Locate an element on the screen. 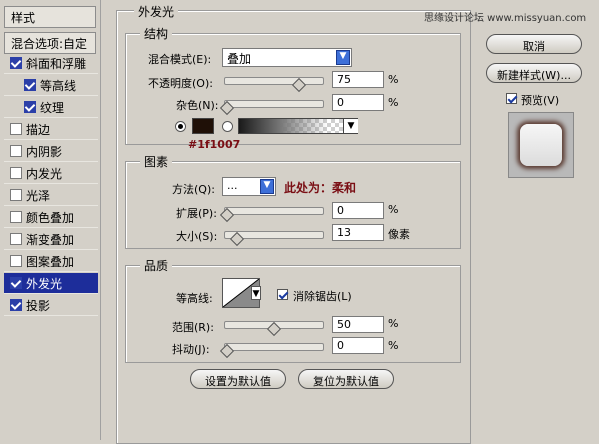 The image size is (599, 444). preview-shape is located at coordinates (541, 145).